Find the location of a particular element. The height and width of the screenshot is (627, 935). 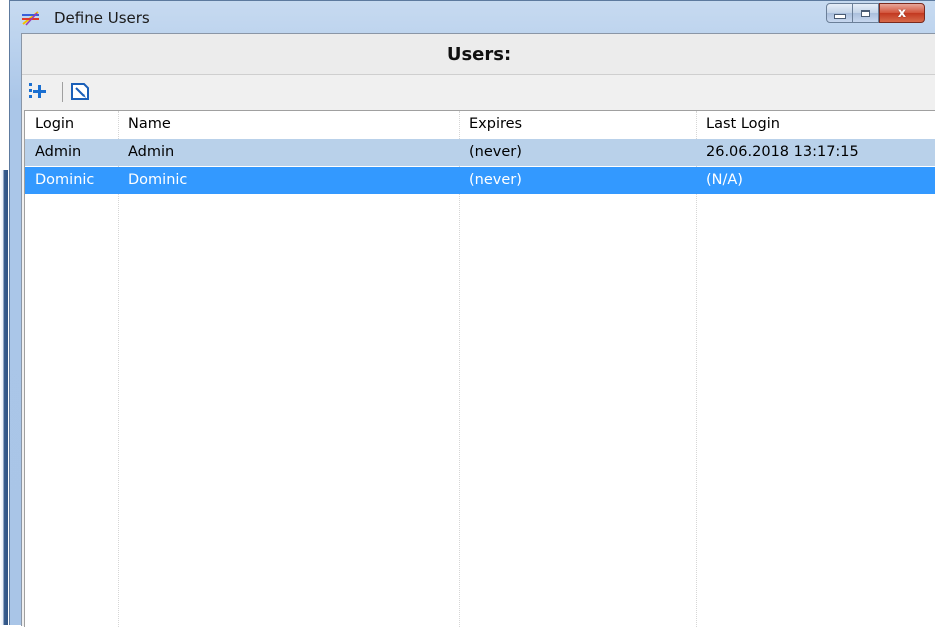

add-user-icon is located at coordinates (37, 90).